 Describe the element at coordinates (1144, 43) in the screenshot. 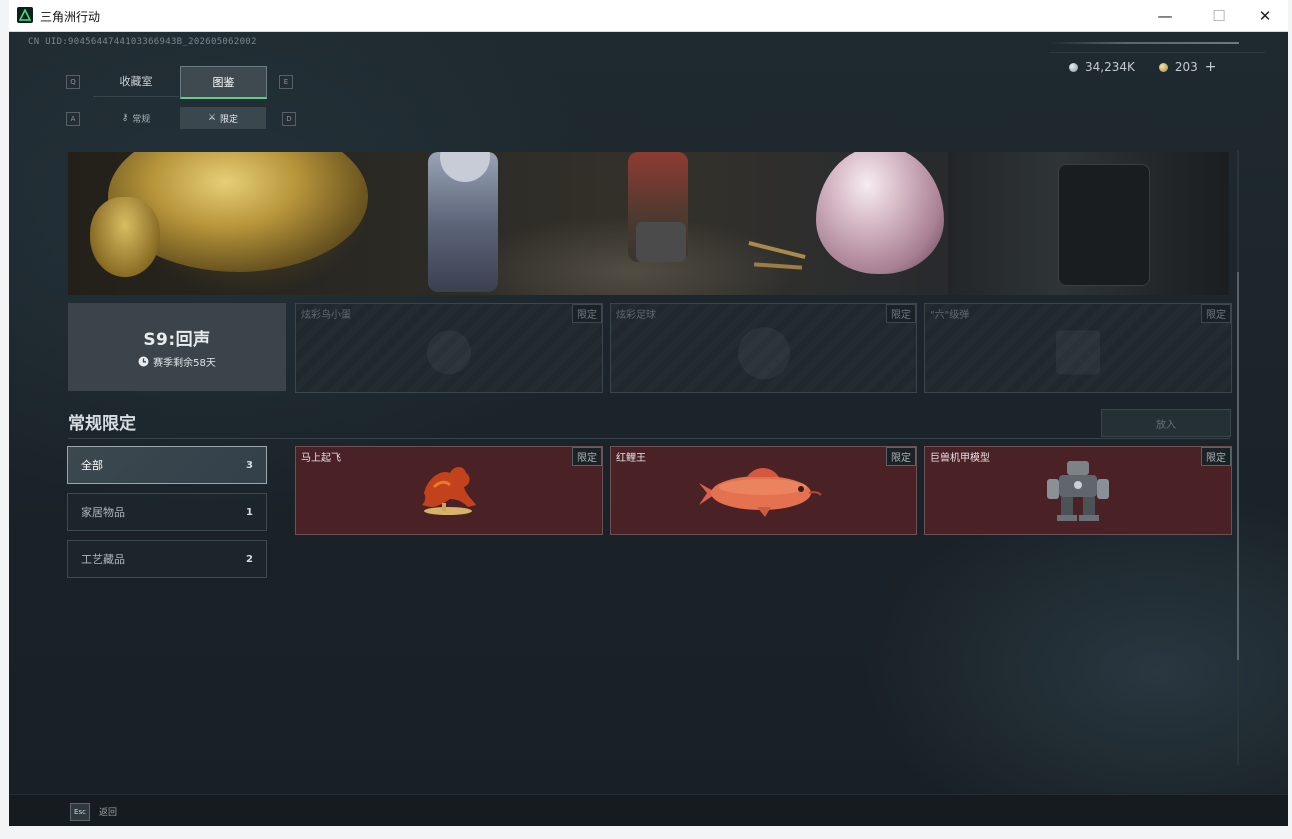

I see `currency-divider` at that location.